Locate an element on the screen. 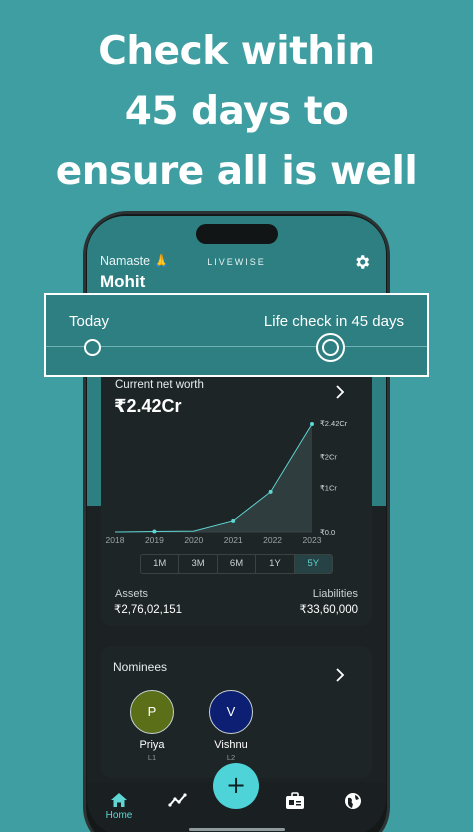  x-tick-label: 2020 is located at coordinates (193, 539).